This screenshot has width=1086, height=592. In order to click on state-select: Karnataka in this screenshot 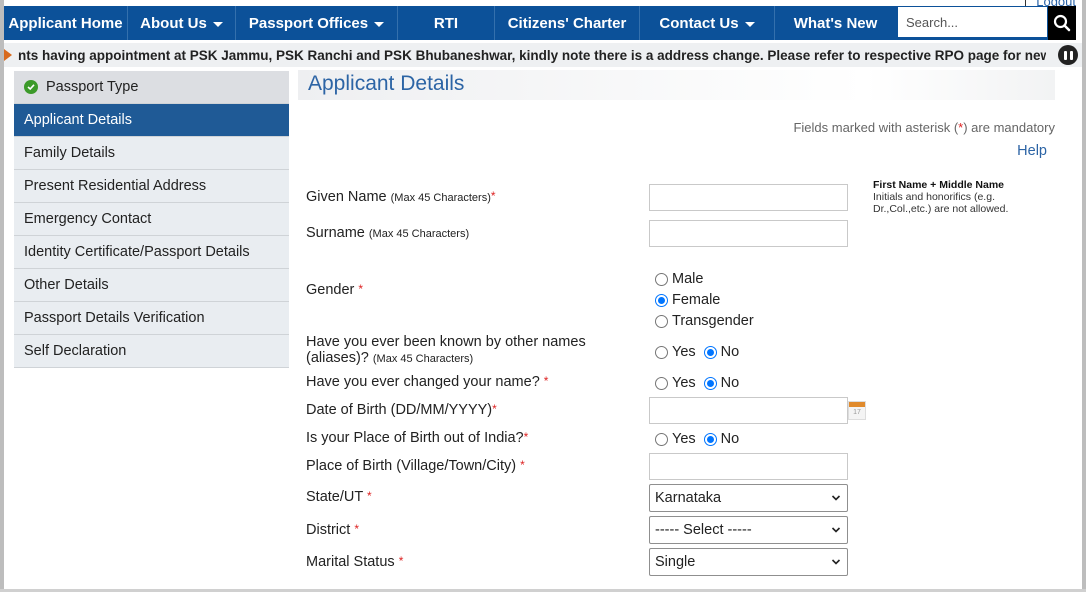, I will do `click(748, 498)`.